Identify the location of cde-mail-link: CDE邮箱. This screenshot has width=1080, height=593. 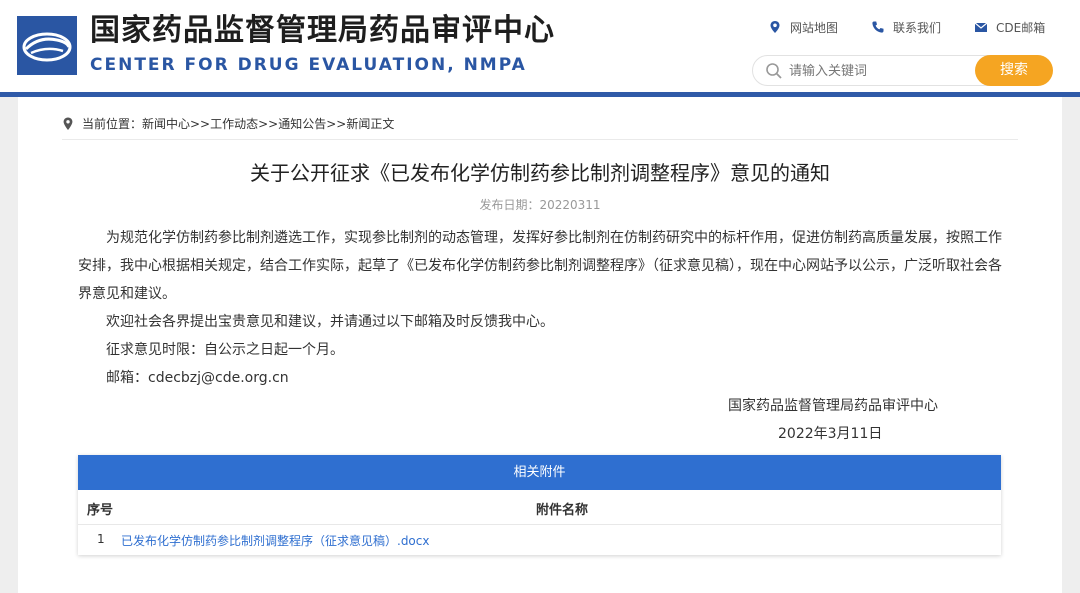
(1009, 27).